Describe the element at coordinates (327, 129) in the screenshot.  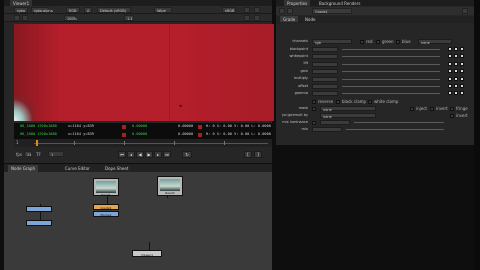
I see `mix-field` at that location.